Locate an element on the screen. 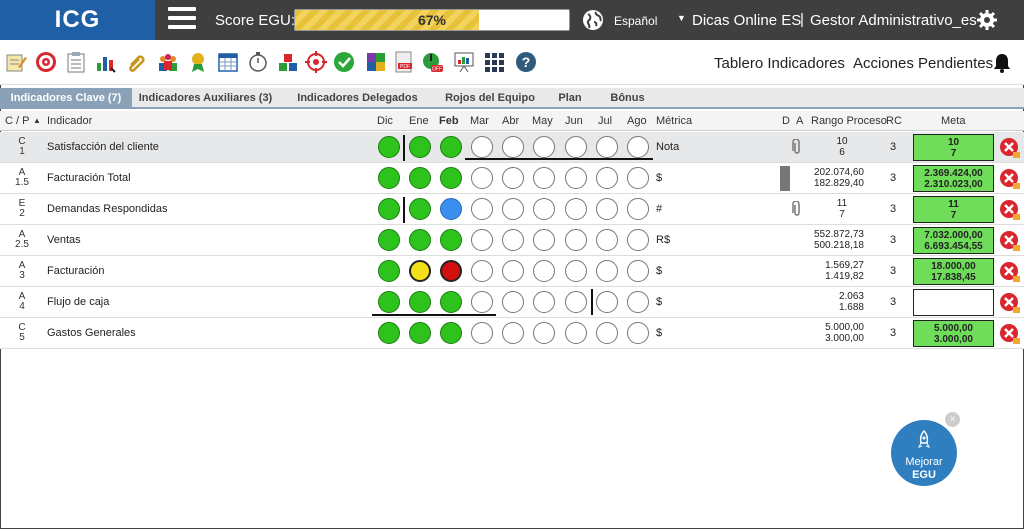  user-name: Gestor Administrativo_es is located at coordinates (893, 20).